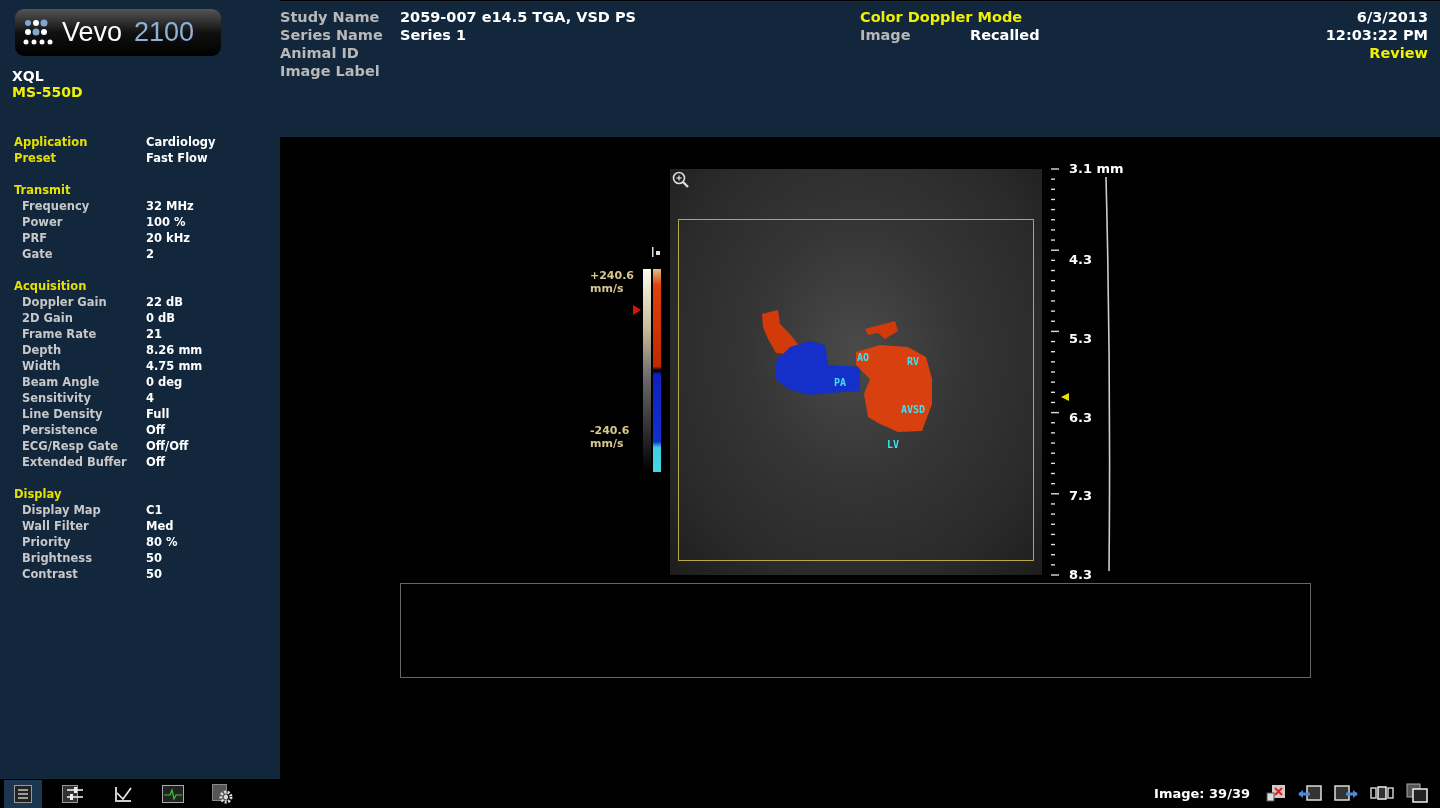  I want to click on setting-value: 20 kHz, so click(168, 238).